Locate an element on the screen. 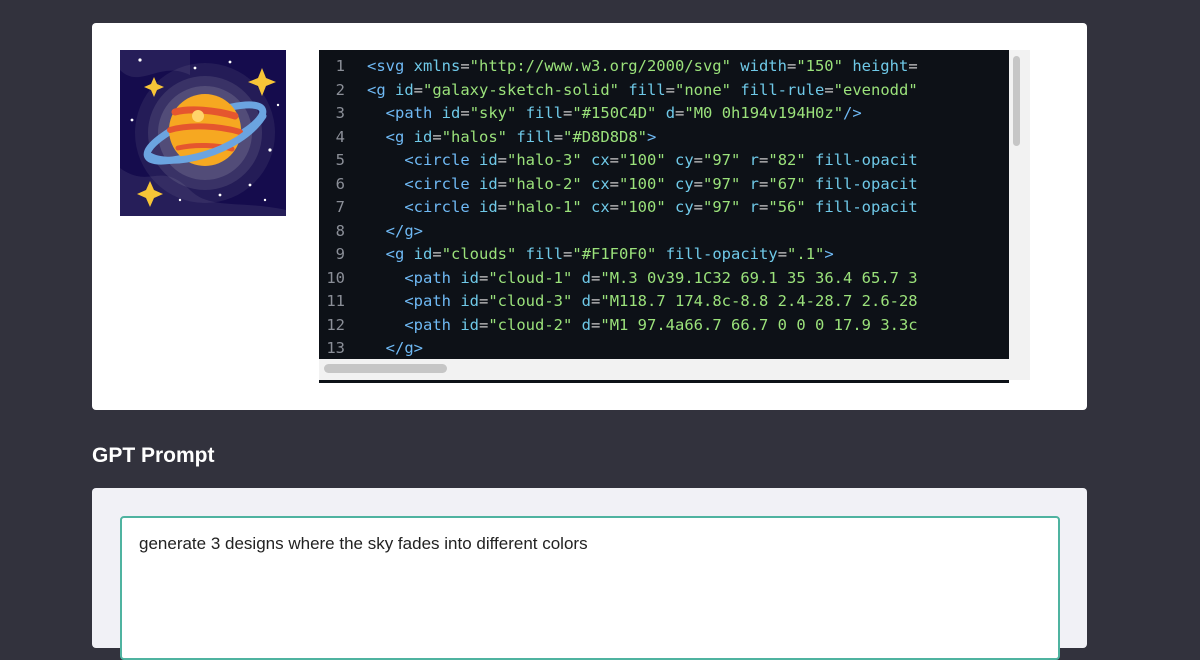  code-token: width is located at coordinates (758, 66).